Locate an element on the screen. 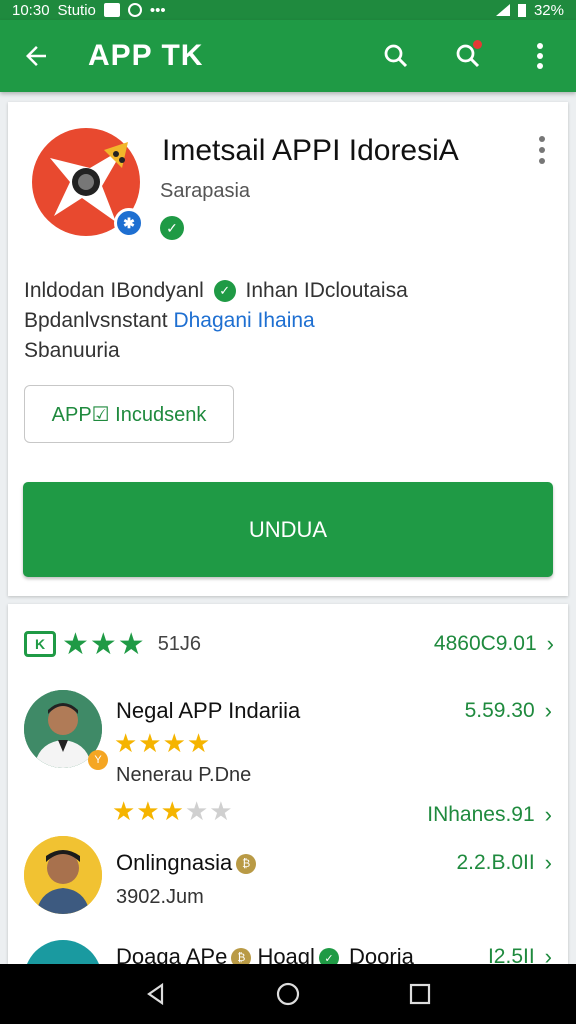 This screenshot has width=576, height=1024. nav-recents-button is located at coordinates (420, 994).